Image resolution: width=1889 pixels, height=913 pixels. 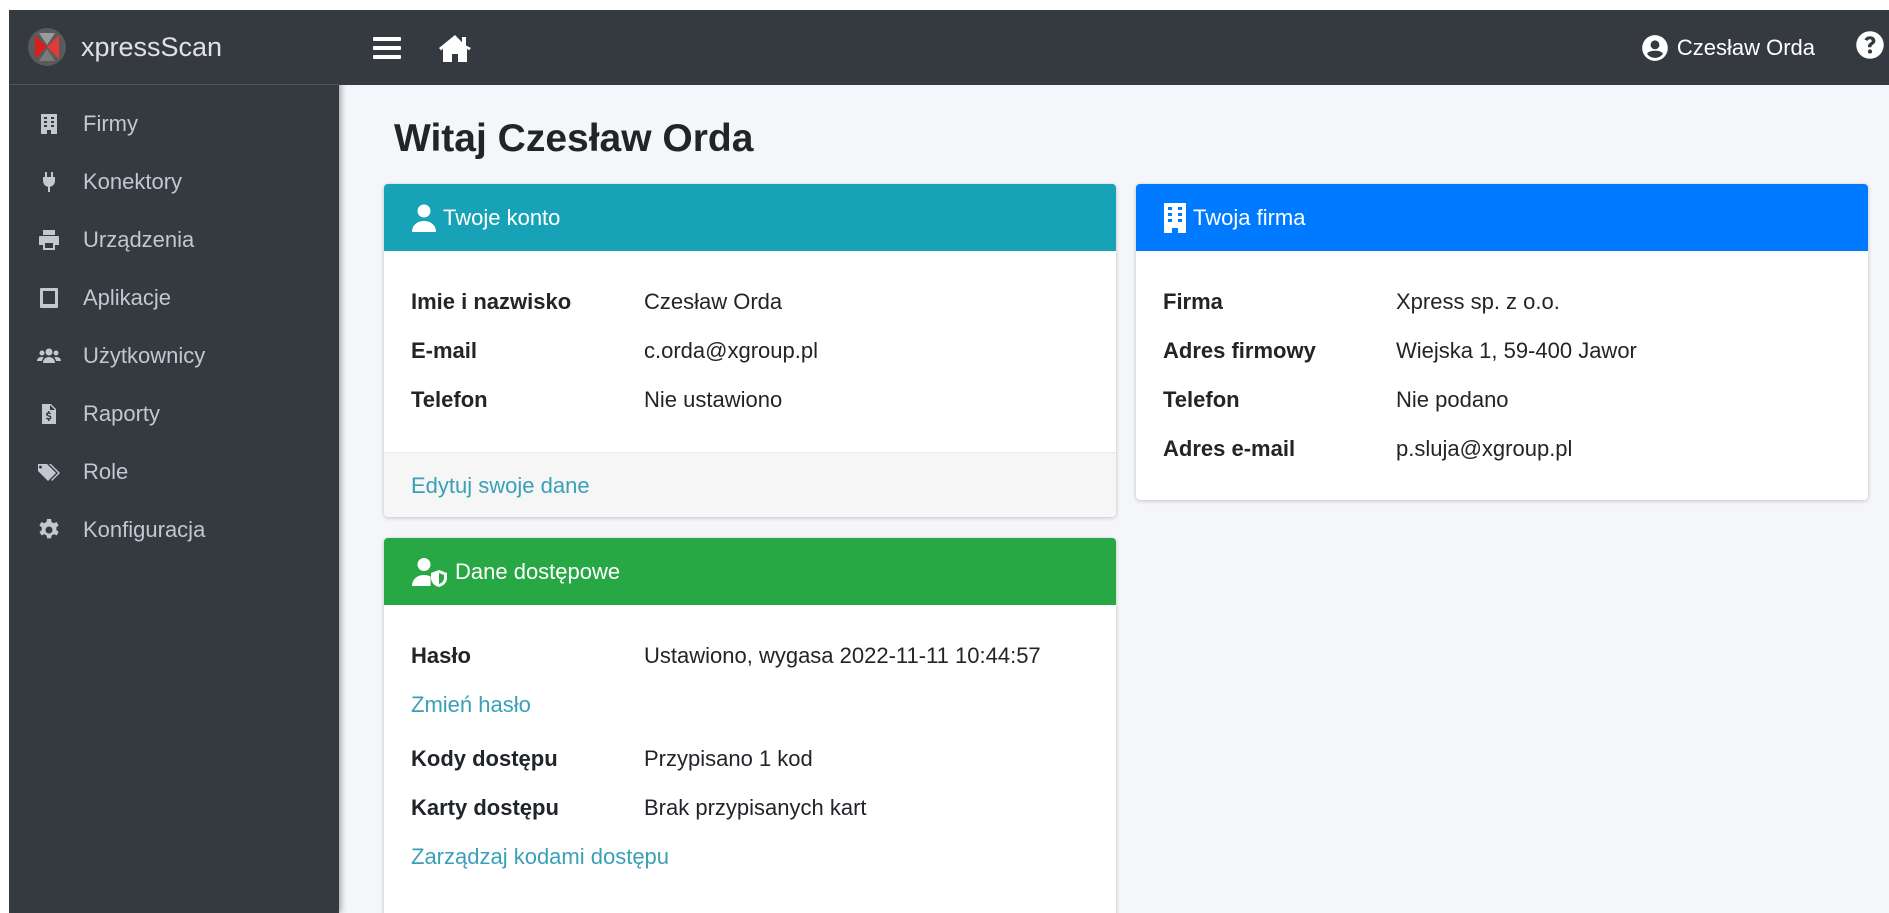 I want to click on access-cards-label: Karty dostępu, so click(x=485, y=807).